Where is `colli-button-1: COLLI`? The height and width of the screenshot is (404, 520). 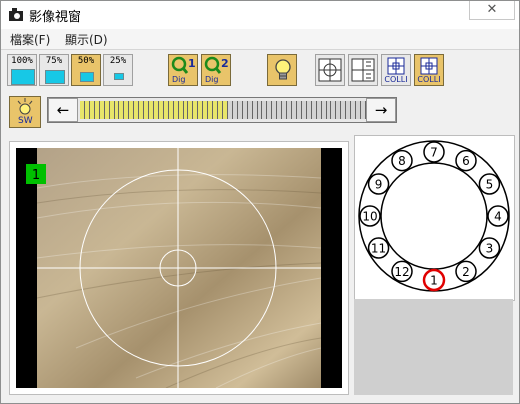
colli-button-1: COLLI is located at coordinates (396, 70).